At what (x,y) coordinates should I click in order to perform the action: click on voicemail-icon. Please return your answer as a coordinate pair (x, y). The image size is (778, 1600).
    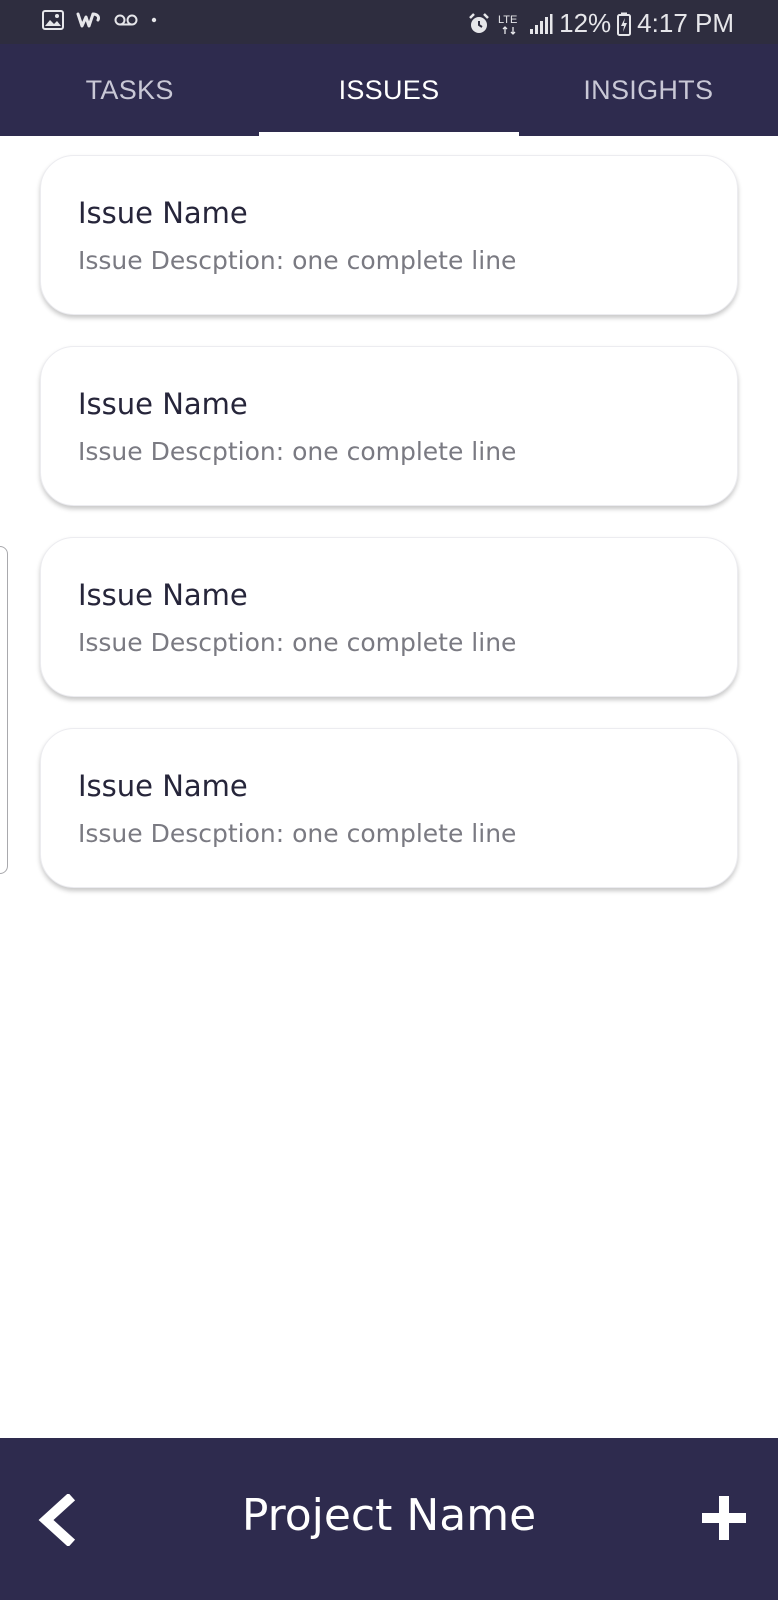
    Looking at the image, I should click on (126, 20).